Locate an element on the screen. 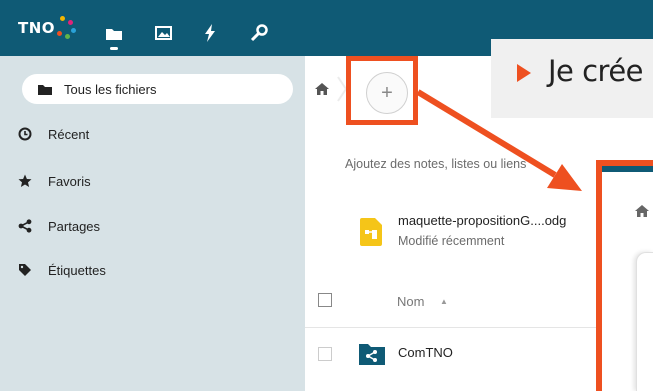 Image resolution: width=653 pixels, height=391 pixels. add-new-button: + is located at coordinates (387, 93).